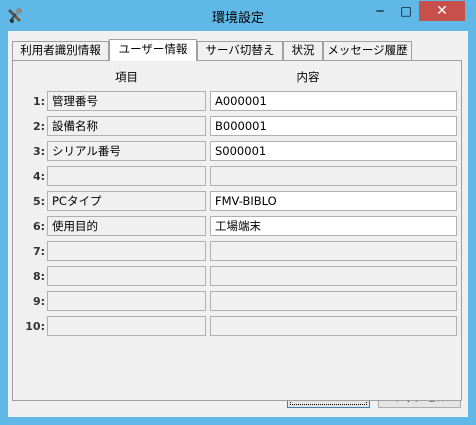 The image size is (476, 425). Describe the element at coordinates (380, 11) in the screenshot. I see `minimize-button: ─` at that location.